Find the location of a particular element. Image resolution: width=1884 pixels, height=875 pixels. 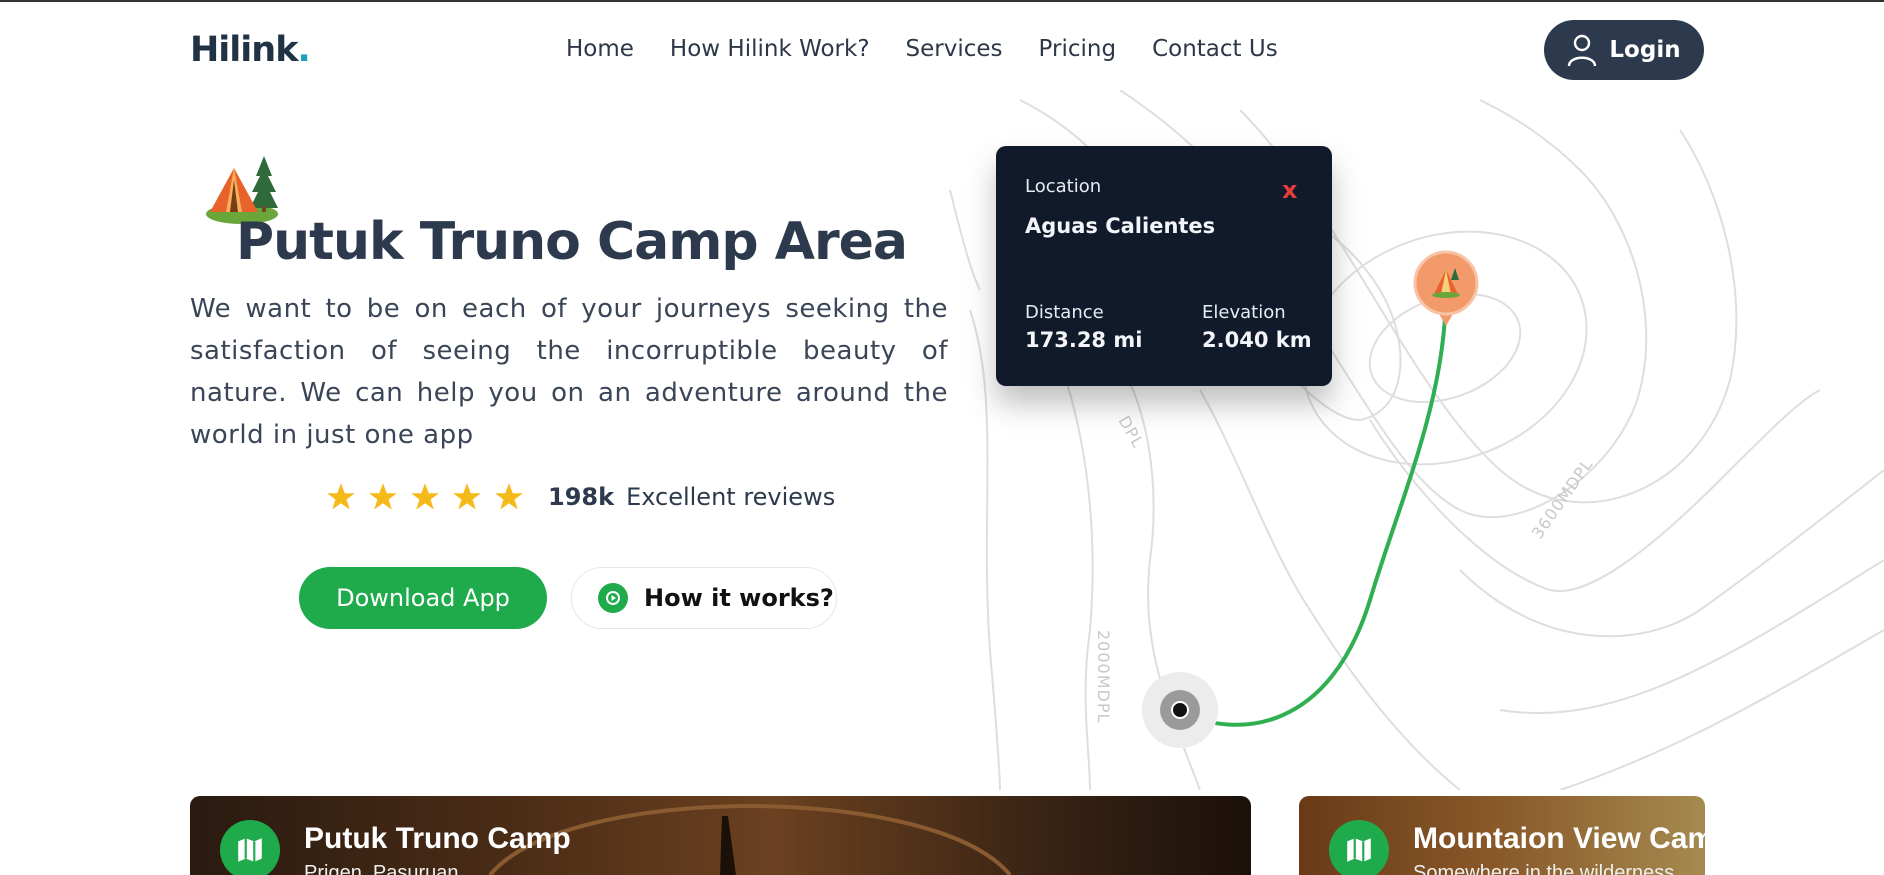

card-subtitle: Somewhere in the wilderness is located at coordinates (1544, 868).